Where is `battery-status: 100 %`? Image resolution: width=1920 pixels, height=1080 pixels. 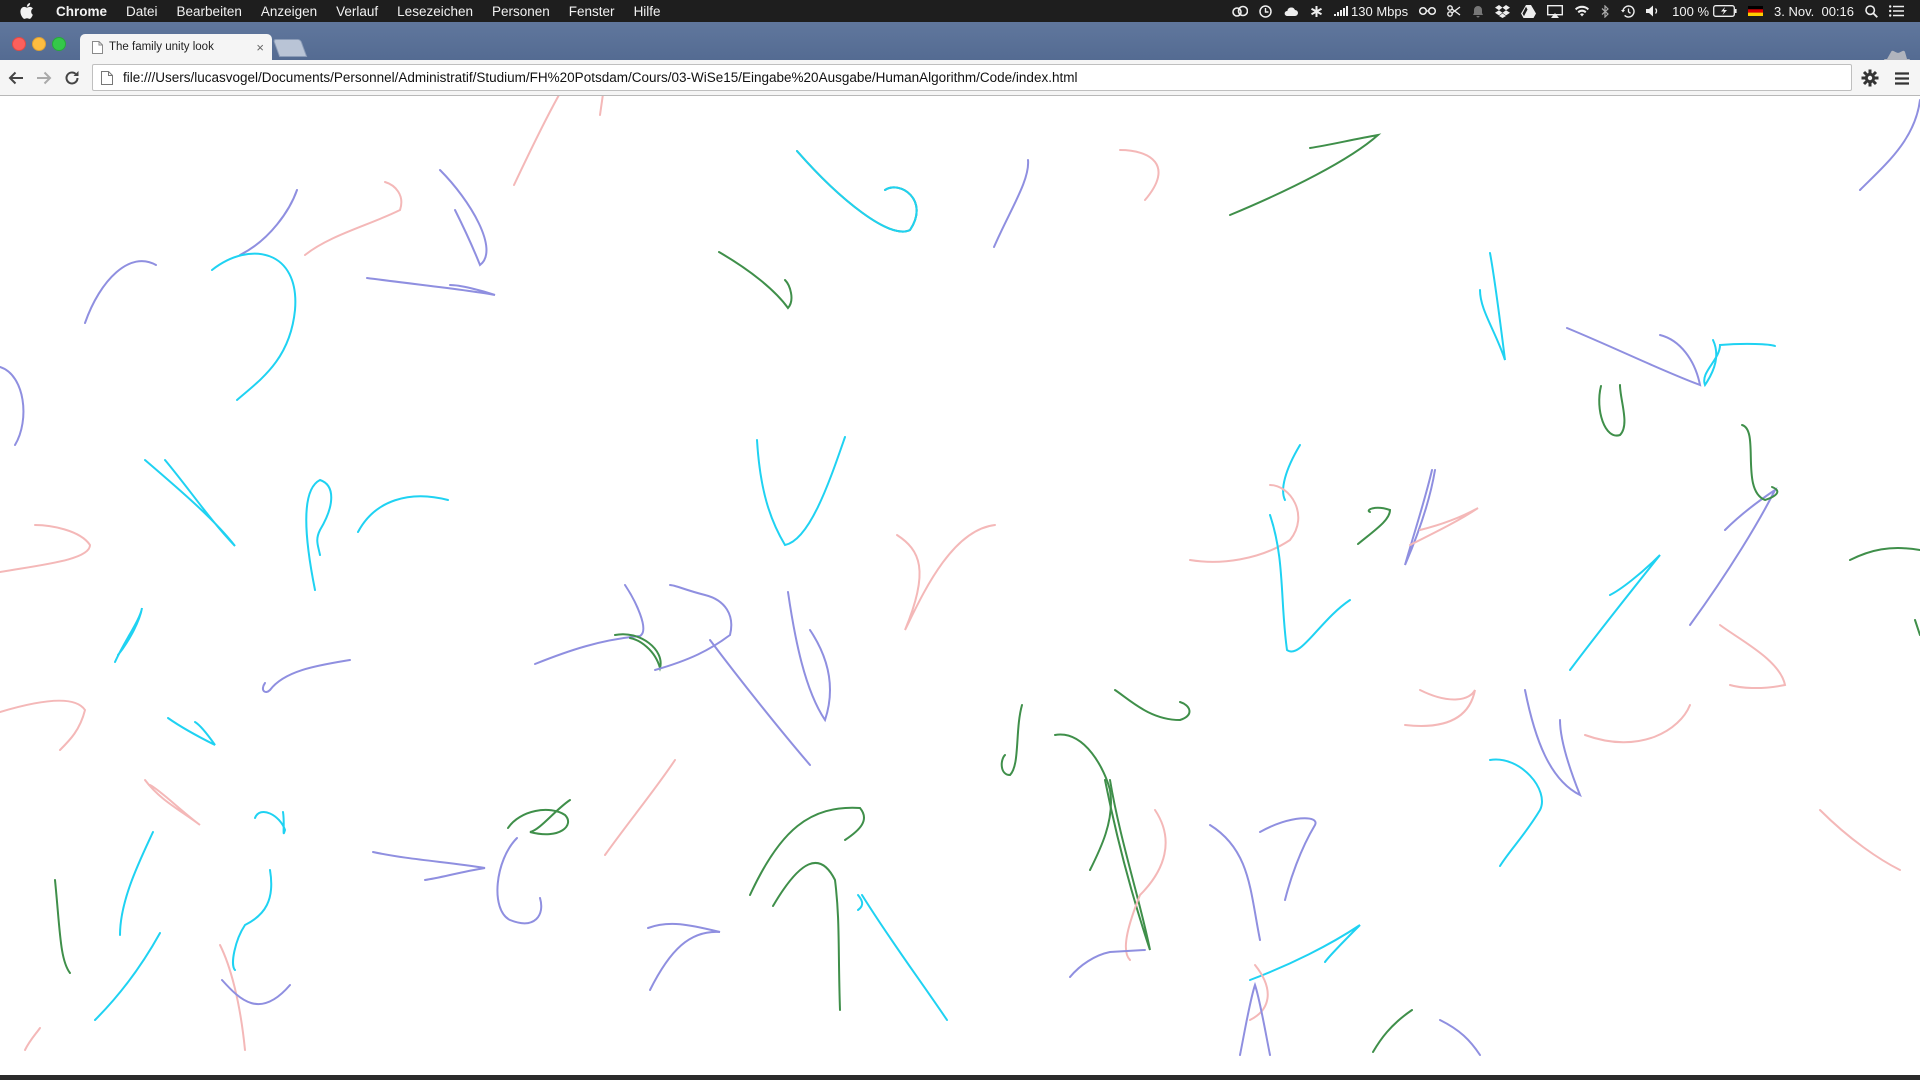
battery-status: 100 % is located at coordinates (1704, 11).